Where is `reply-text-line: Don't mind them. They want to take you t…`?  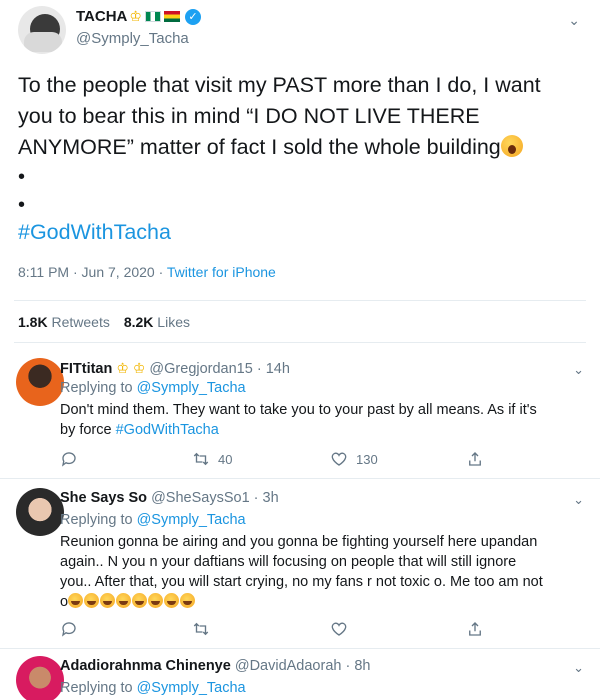 reply-text-line: Don't mind them. They want to take you t… is located at coordinates (298, 410).